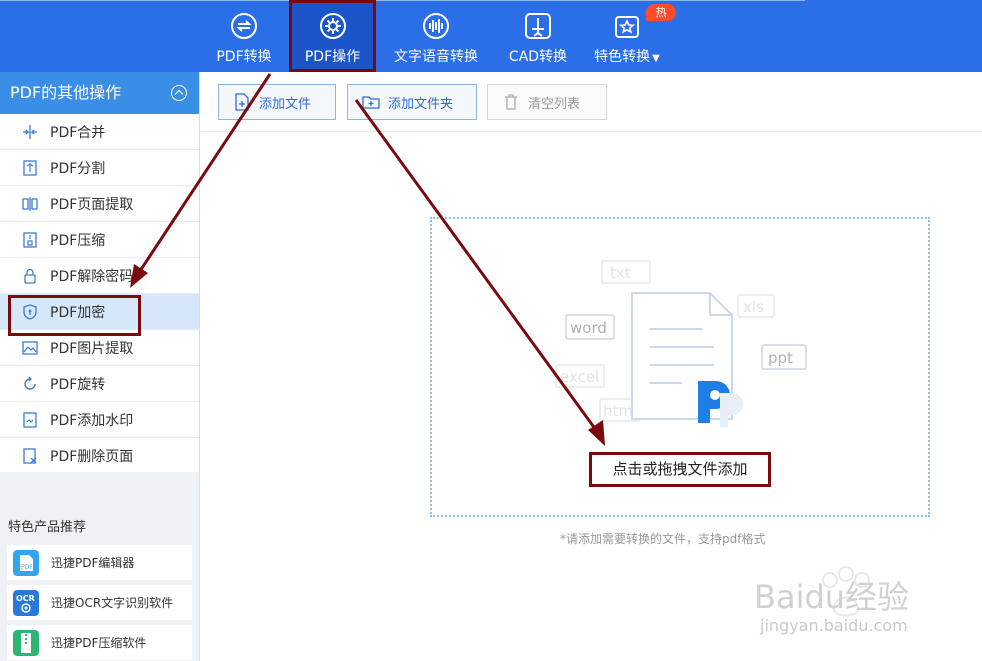 The image size is (982, 661). I want to click on split-icon, so click(30, 167).